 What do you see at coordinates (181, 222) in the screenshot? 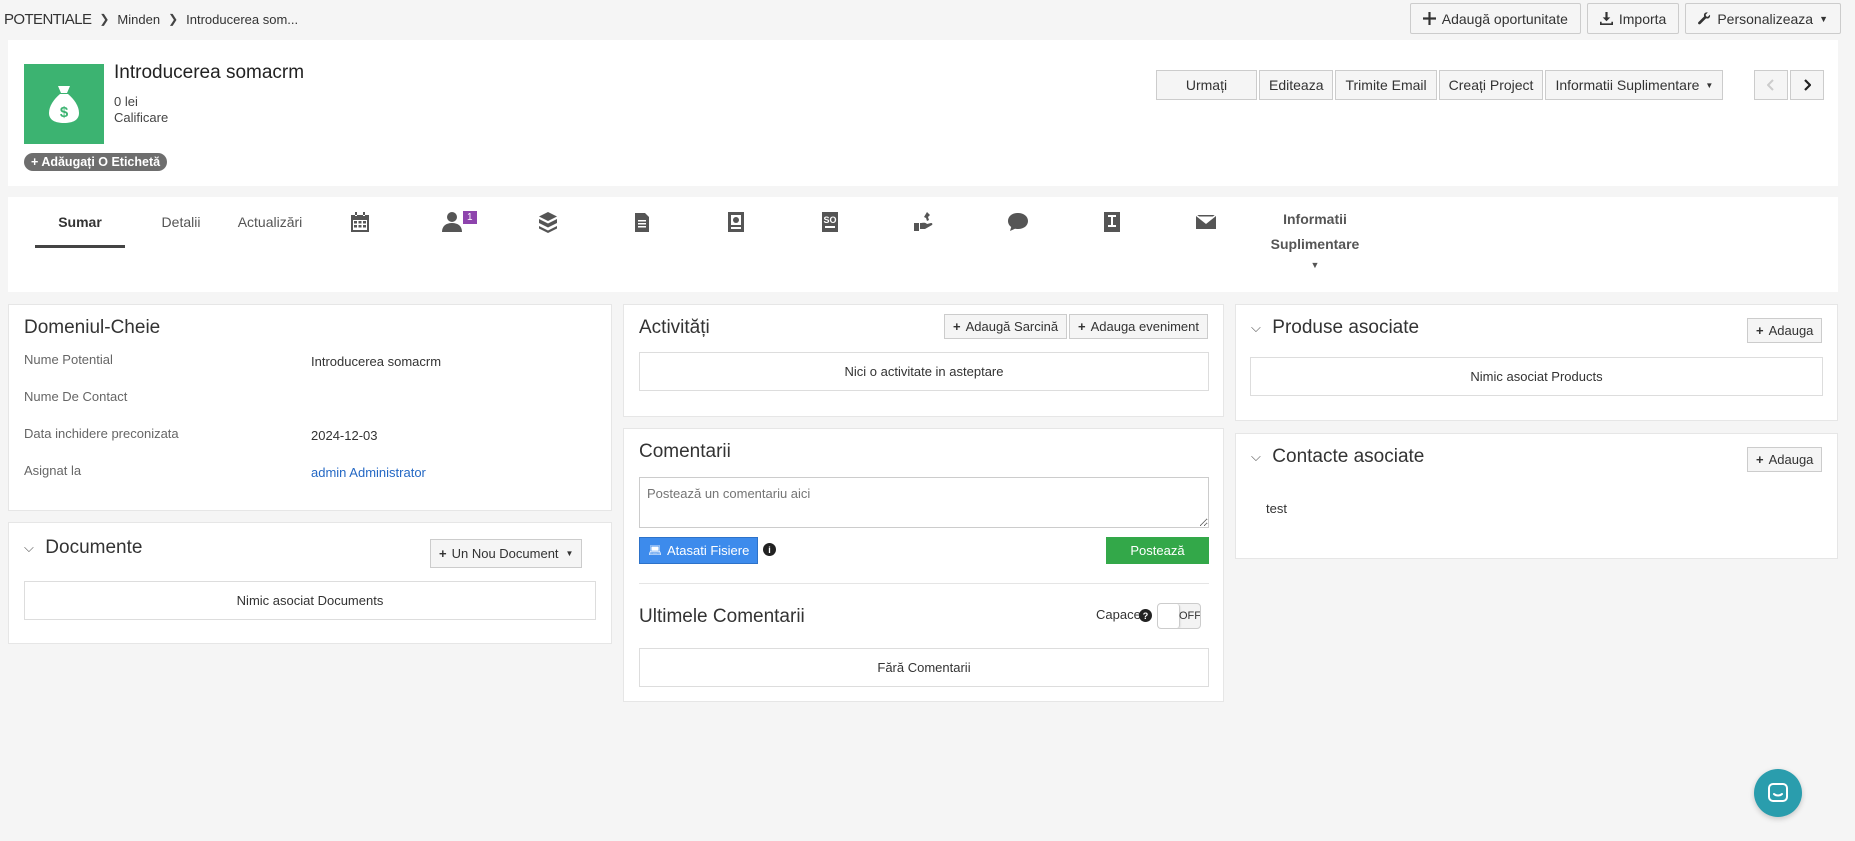
I see `tab-details: Detalii` at bounding box center [181, 222].